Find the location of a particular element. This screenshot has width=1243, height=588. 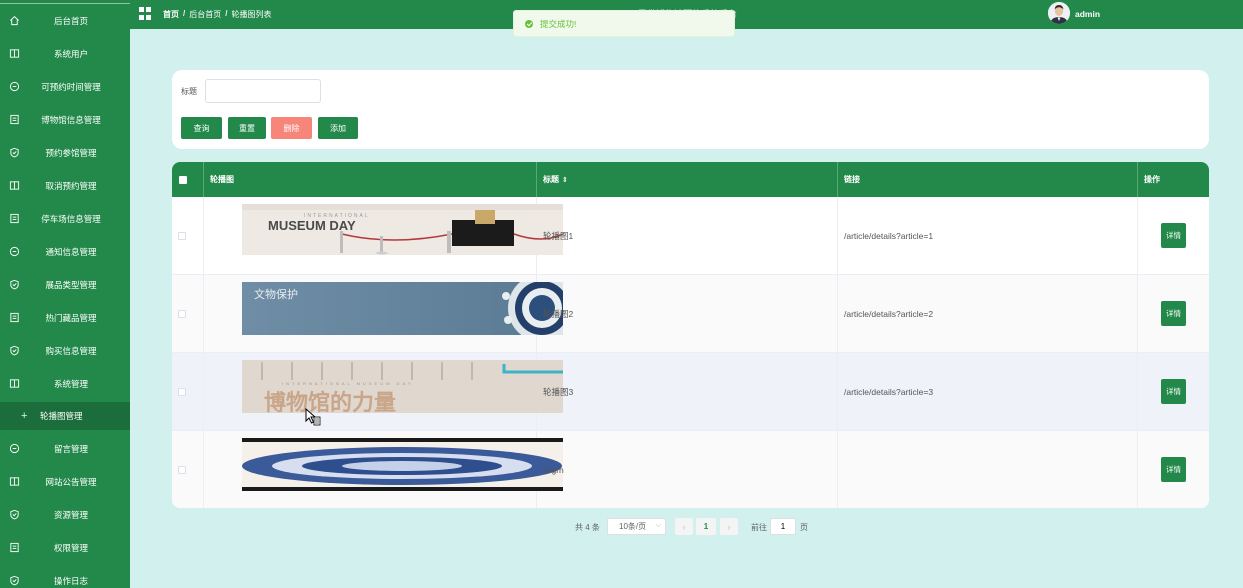

table-row: 文物保护 轮播图2 /article/details?article=2 详情 is located at coordinates (690, 314).